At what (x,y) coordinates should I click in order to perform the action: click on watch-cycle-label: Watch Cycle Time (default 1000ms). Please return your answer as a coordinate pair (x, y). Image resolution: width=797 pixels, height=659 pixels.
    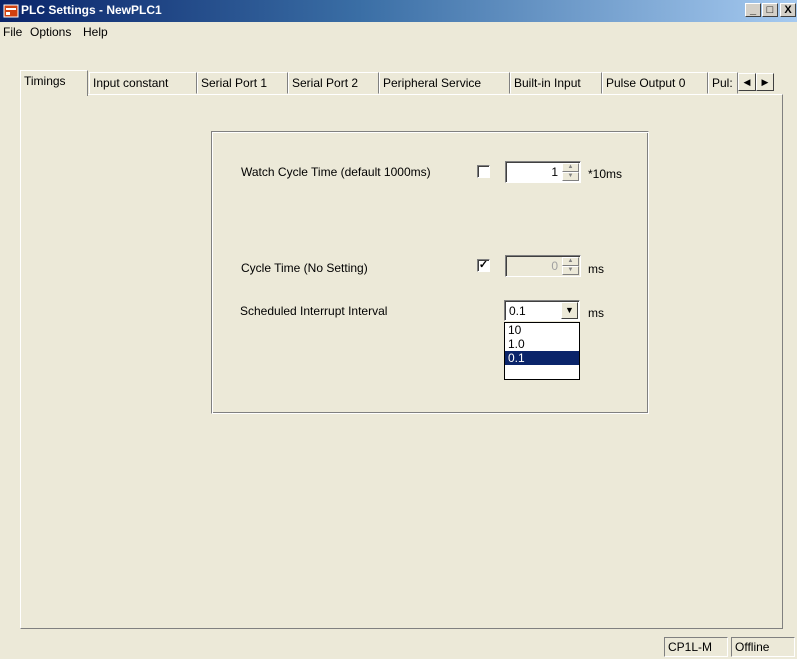
    Looking at the image, I should click on (336, 172).